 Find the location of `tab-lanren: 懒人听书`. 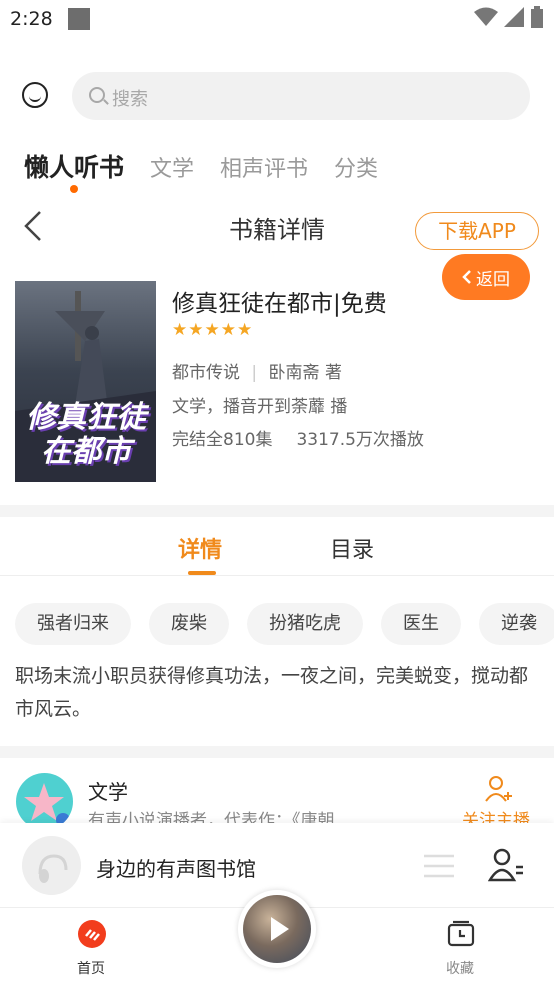

tab-lanren: 懒人听书 is located at coordinates (74, 166).